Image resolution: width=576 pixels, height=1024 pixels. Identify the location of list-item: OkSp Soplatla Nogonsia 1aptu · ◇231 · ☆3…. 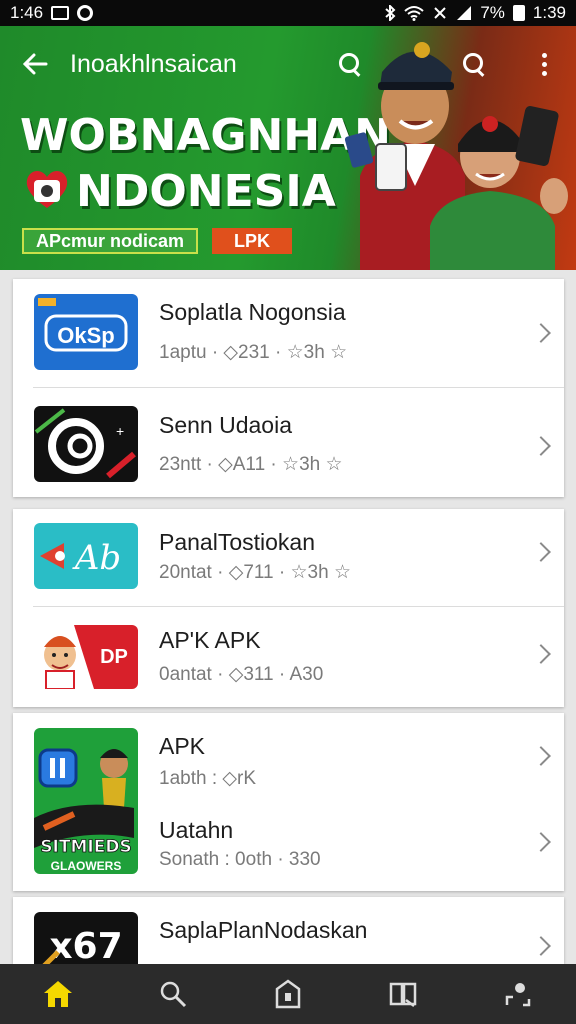
(288, 333).